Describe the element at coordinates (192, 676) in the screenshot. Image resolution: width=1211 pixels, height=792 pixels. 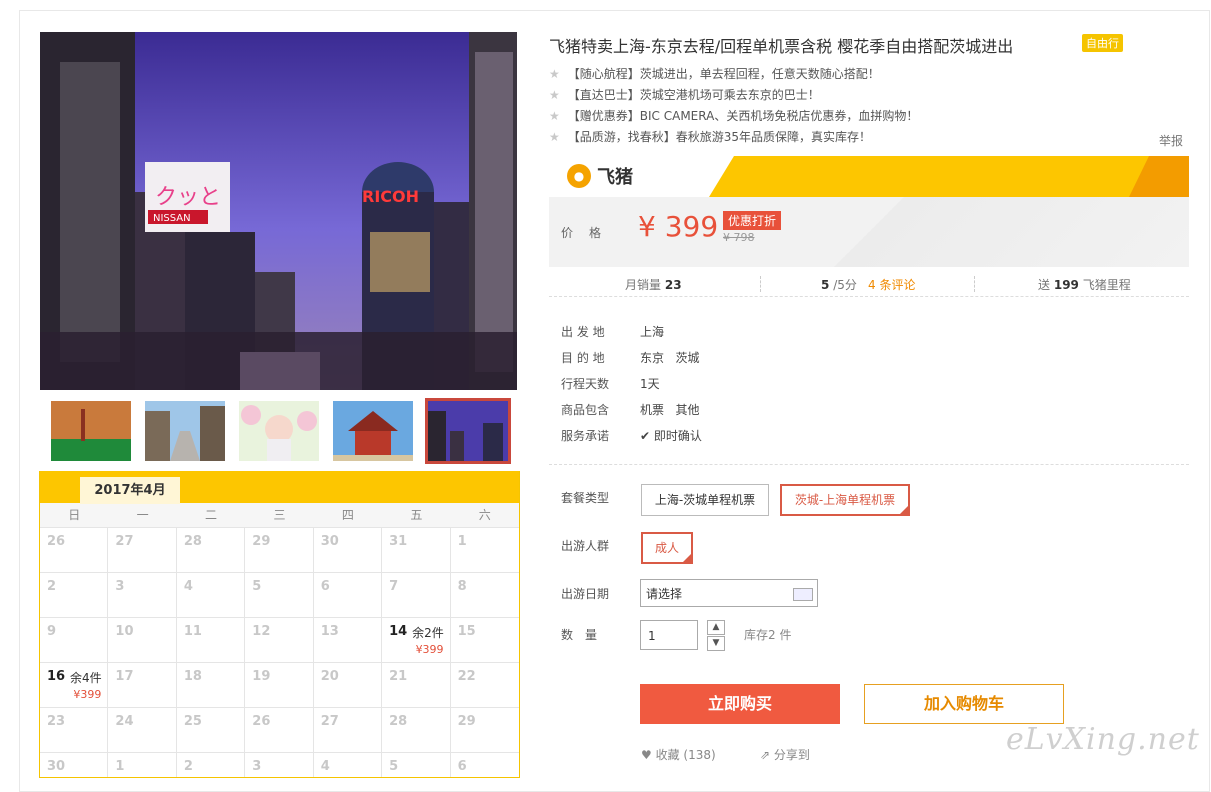
I see `day-number: 18` at that location.